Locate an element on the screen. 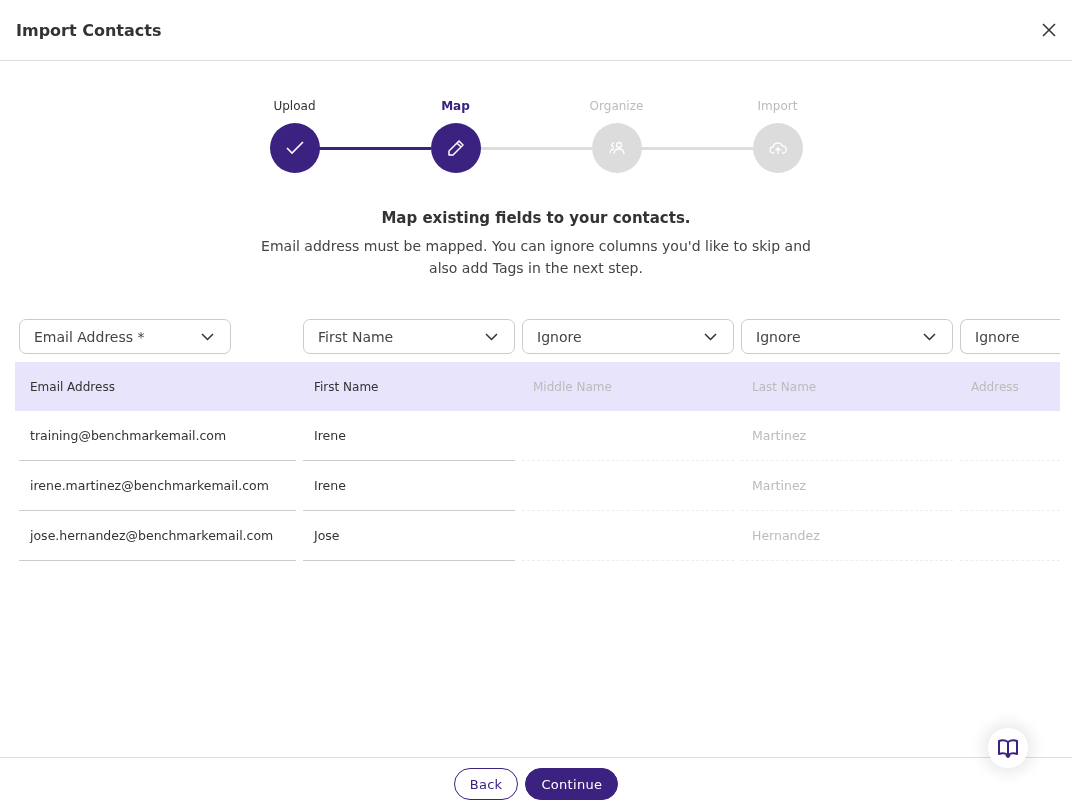 The height and width of the screenshot is (810, 1072). table-cell: jose.hernandez@benchmarkemail.com is located at coordinates (152, 535).